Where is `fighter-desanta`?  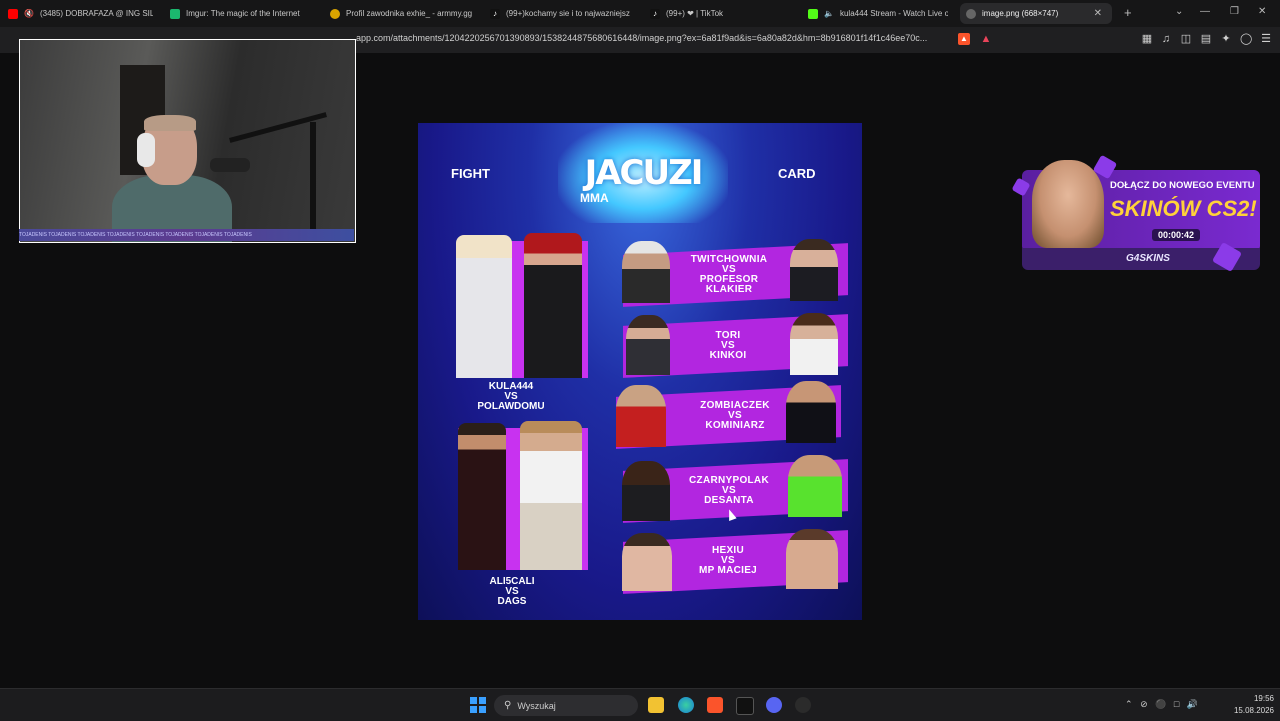
fighter-desanta is located at coordinates (815, 486).